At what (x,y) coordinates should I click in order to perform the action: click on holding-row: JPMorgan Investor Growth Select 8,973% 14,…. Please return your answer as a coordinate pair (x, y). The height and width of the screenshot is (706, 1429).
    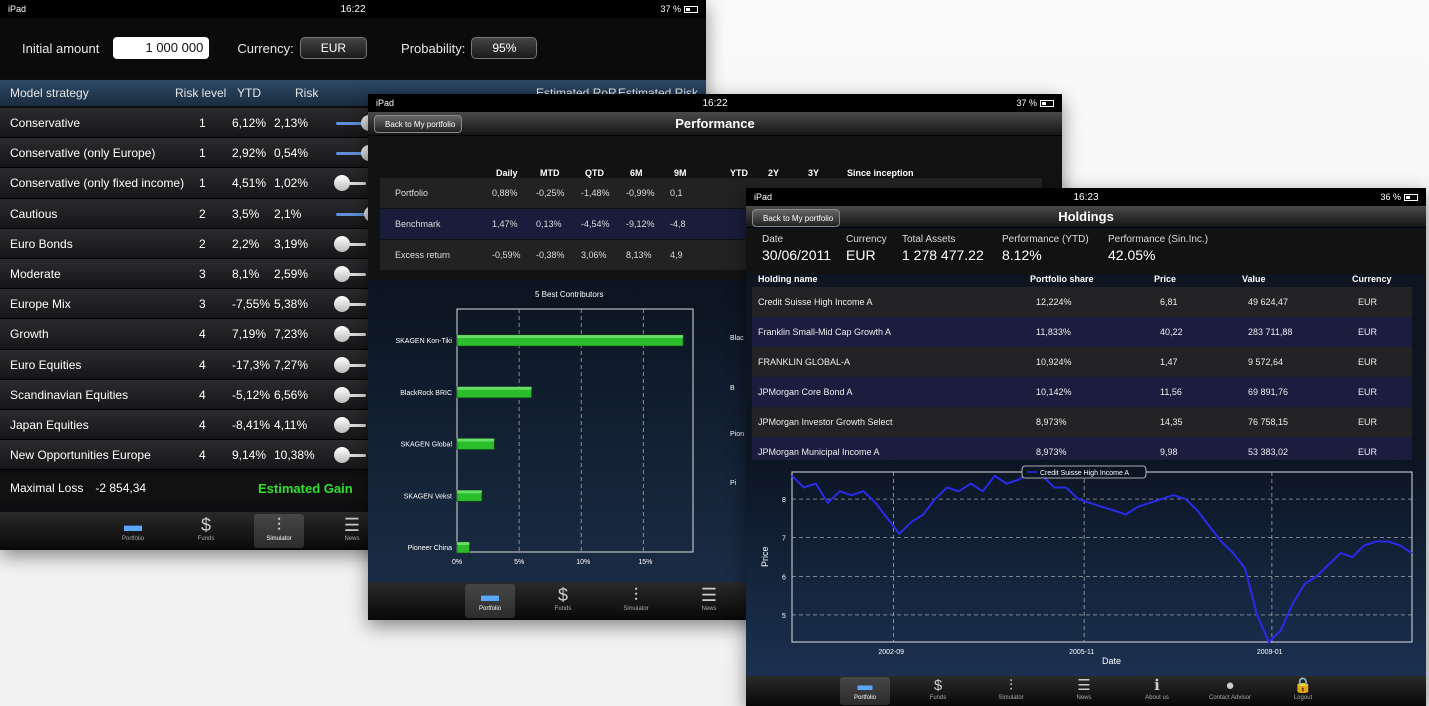
    Looking at the image, I should click on (1082, 422).